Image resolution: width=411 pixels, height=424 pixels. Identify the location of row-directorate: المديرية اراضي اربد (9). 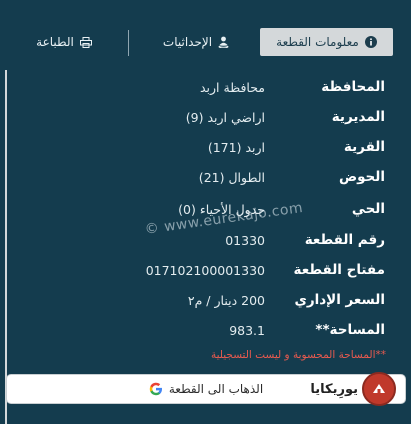
(206, 117).